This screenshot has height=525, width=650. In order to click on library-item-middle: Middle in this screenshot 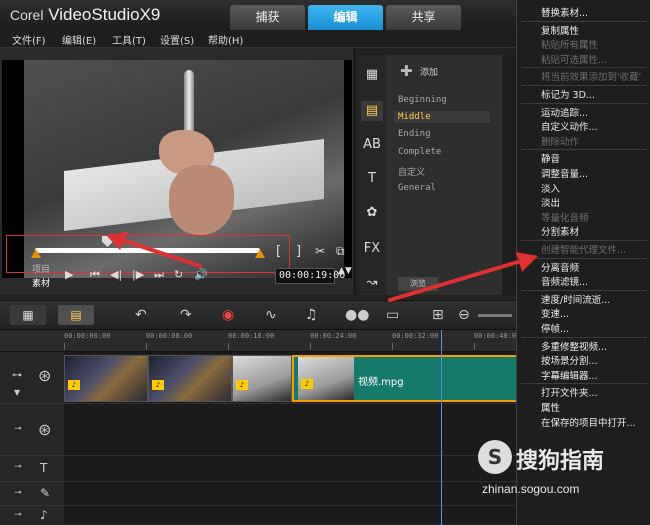, I will do `click(442, 117)`.